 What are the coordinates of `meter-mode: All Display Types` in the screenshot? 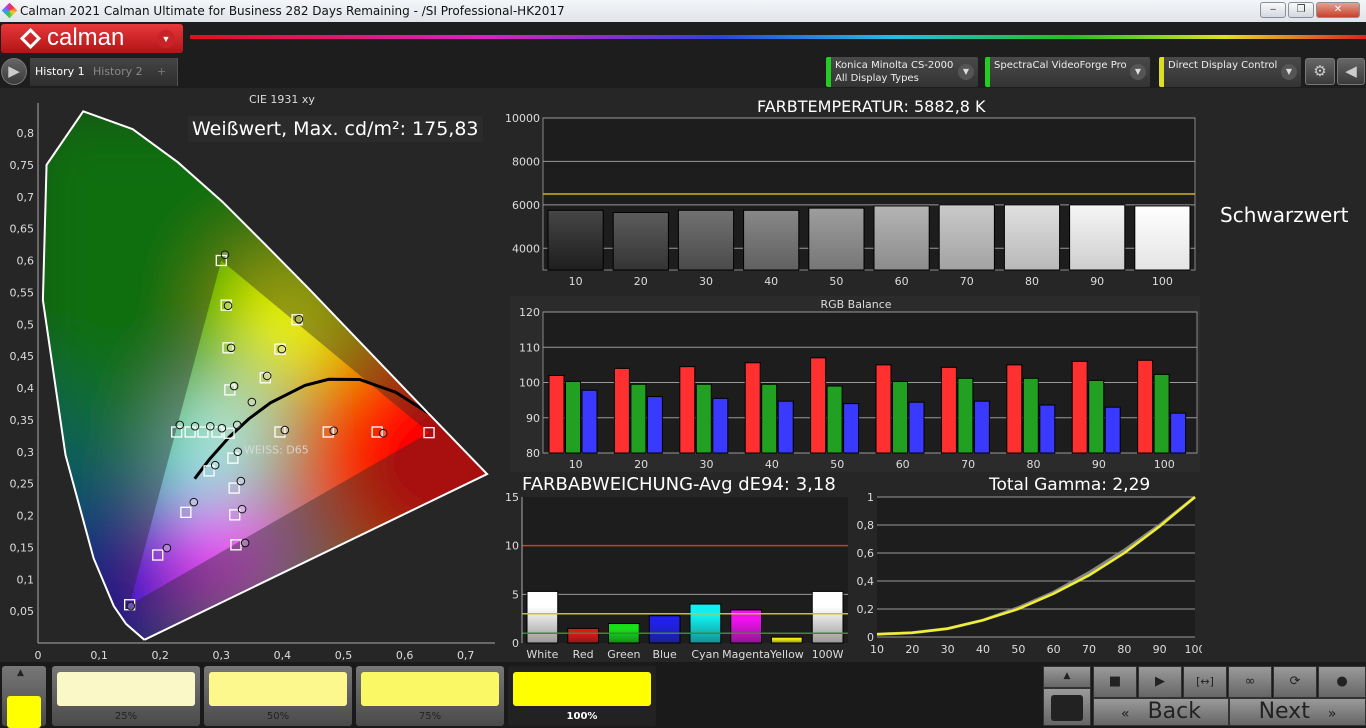 It's located at (877, 78).